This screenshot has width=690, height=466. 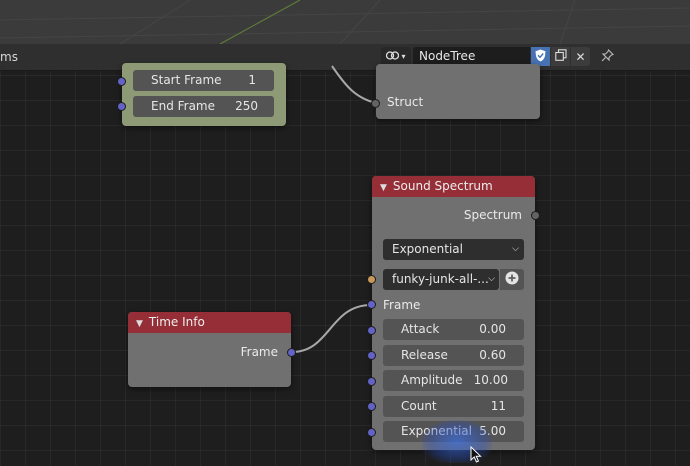 I want to click on struct-node: Struct, so click(x=458, y=91).